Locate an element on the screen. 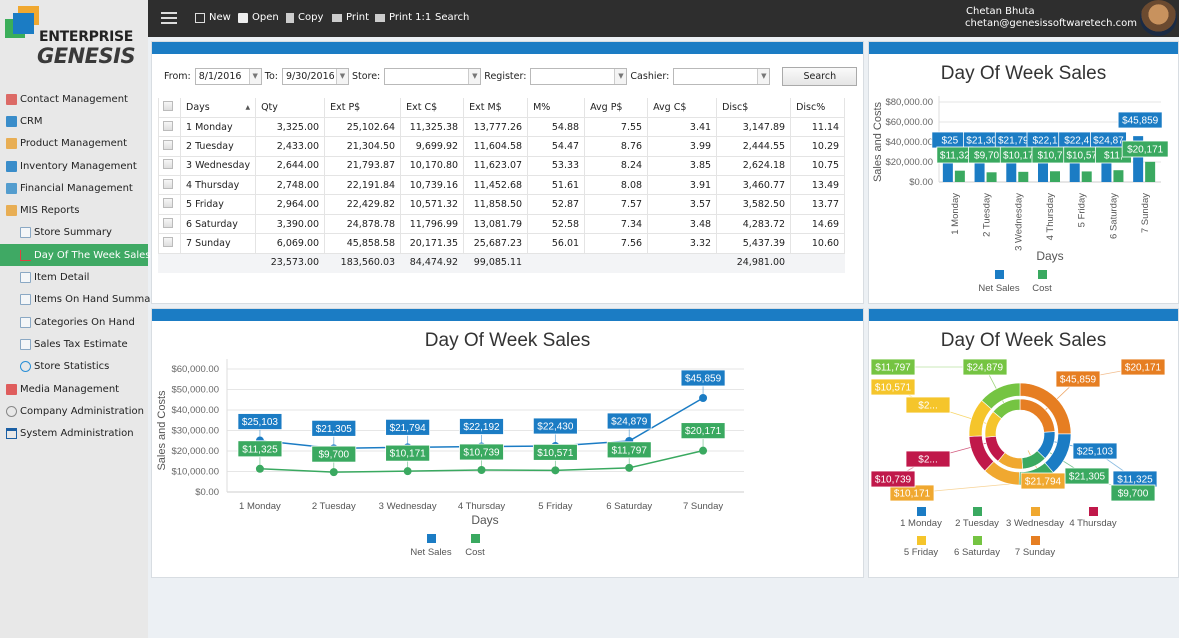  sidebar-item-item-detail: Item Detail is located at coordinates (74, 277).